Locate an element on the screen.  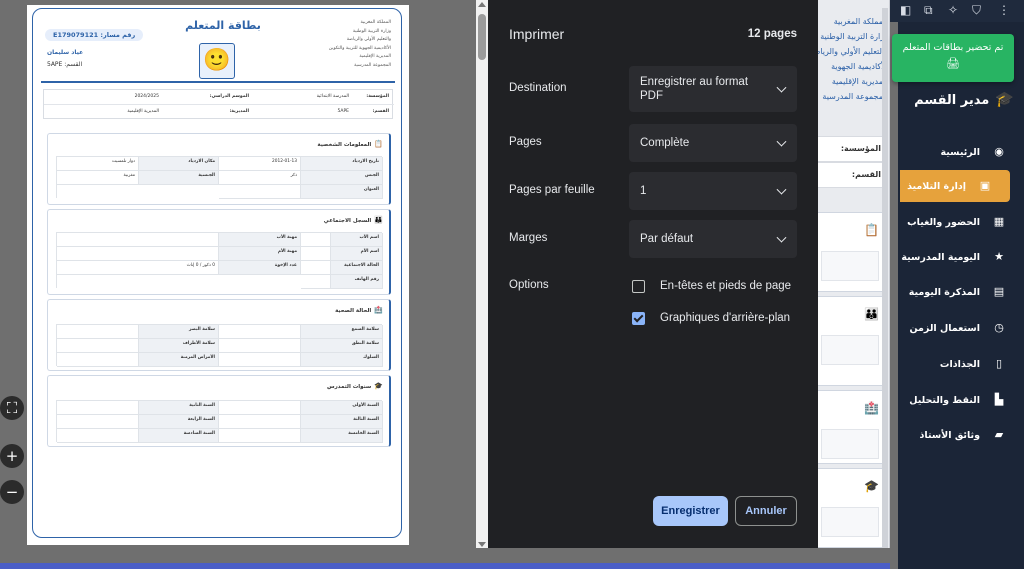
table-cell: العنوان is located at coordinates (342, 192).